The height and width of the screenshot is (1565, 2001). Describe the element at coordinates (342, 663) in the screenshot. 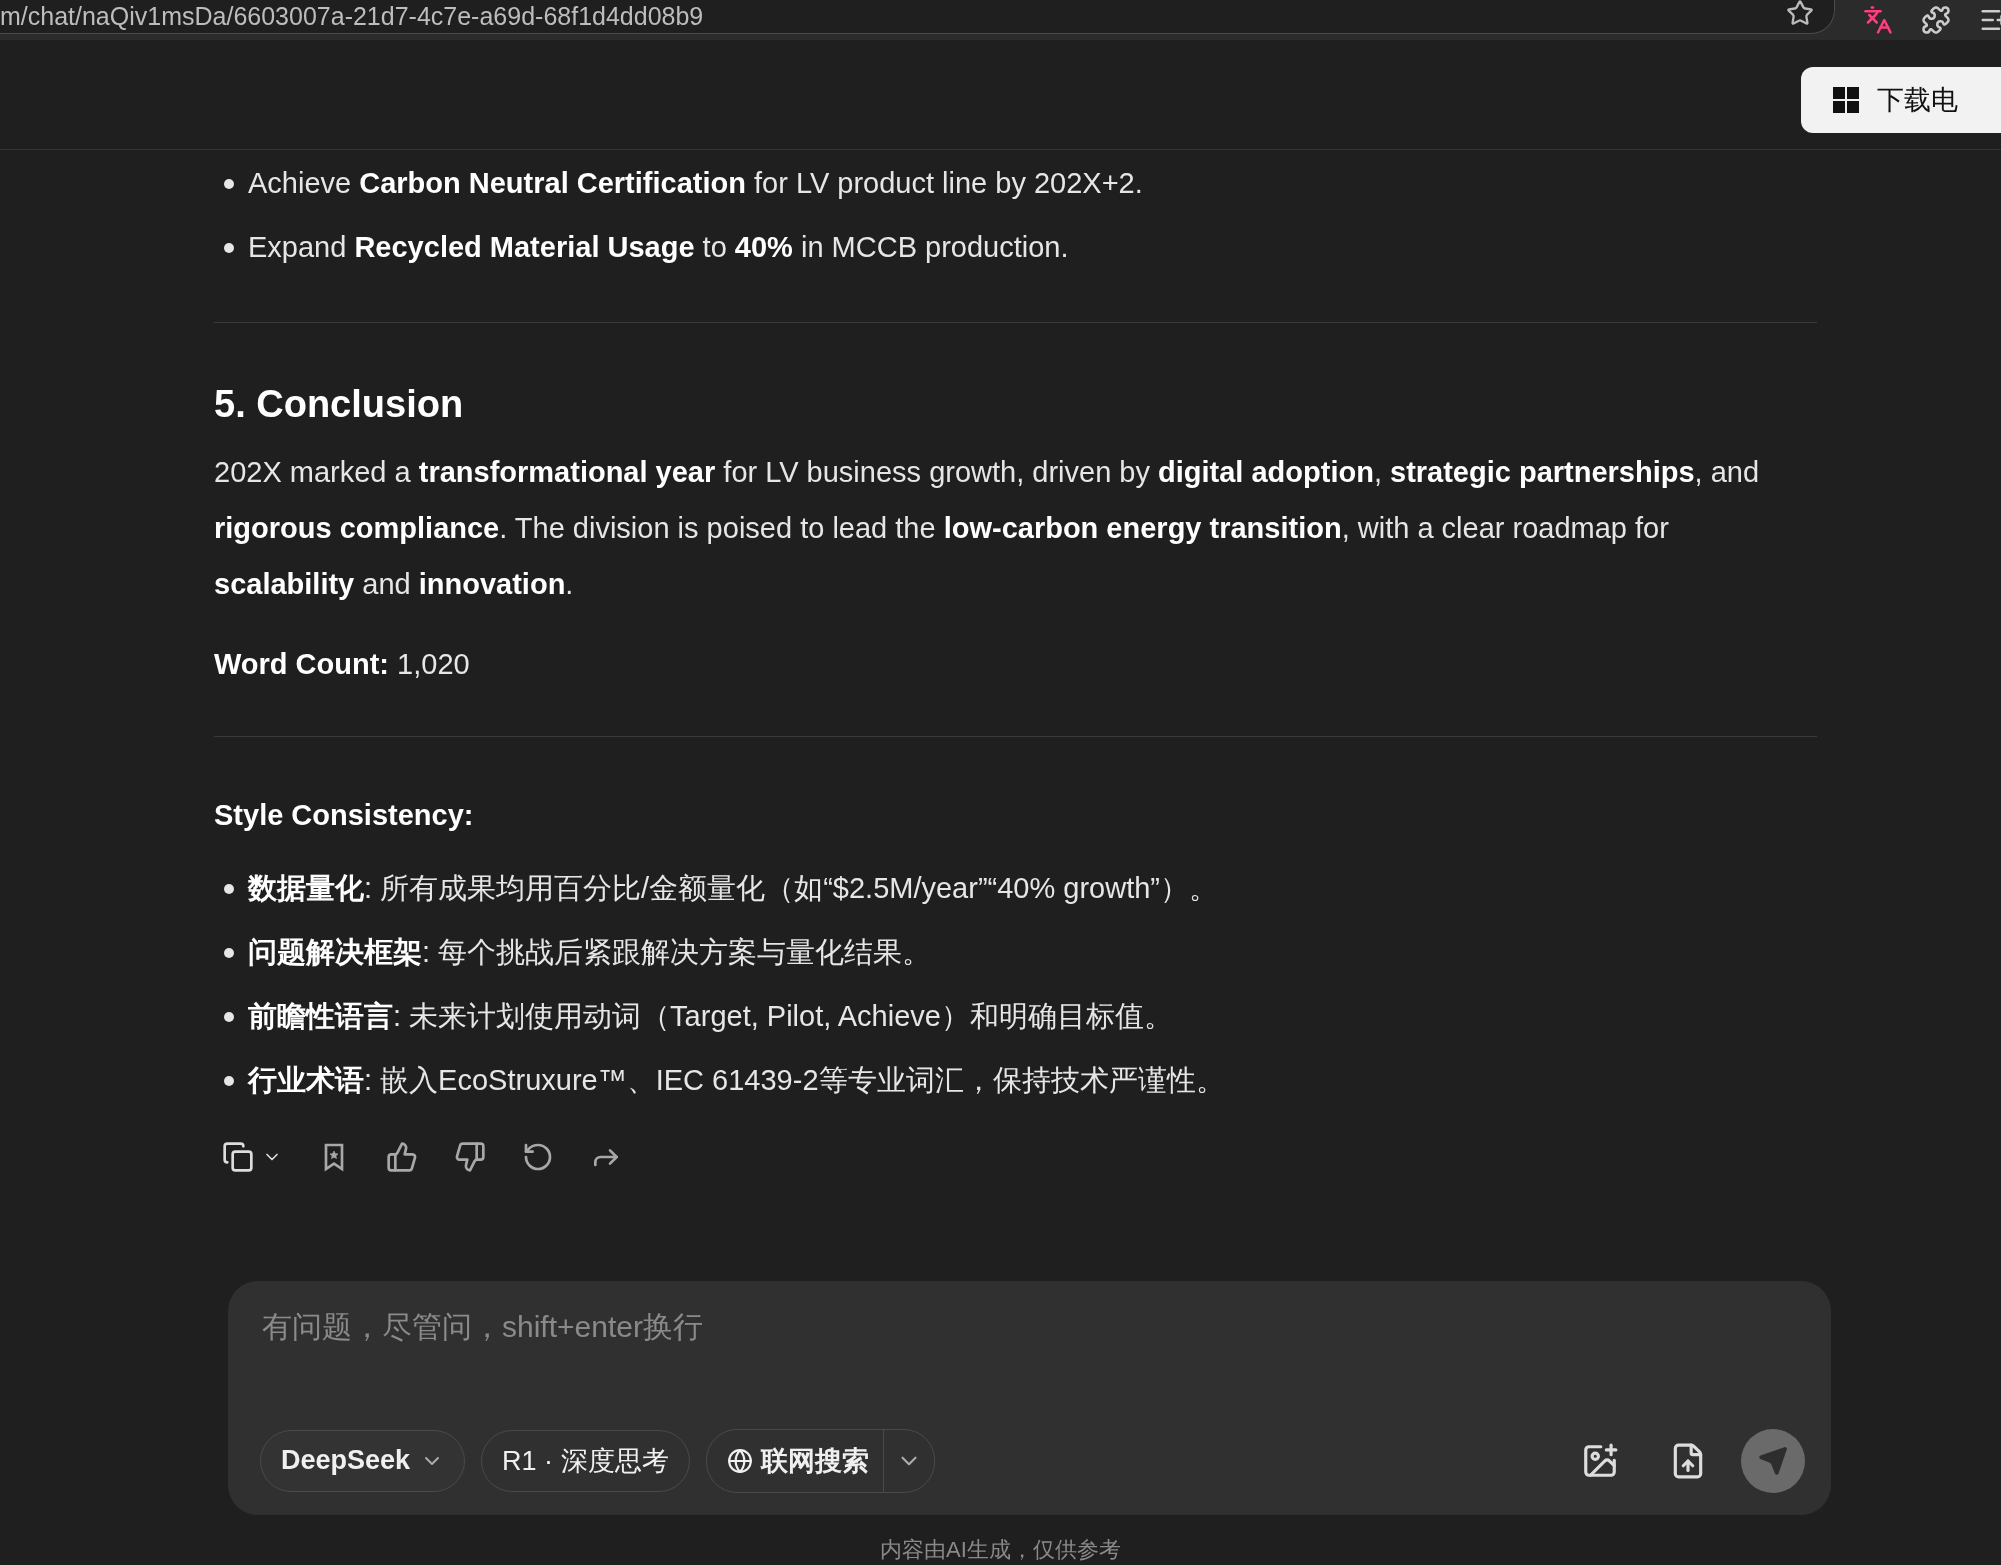

I see `word-count: Word Count: 1,020` at that location.